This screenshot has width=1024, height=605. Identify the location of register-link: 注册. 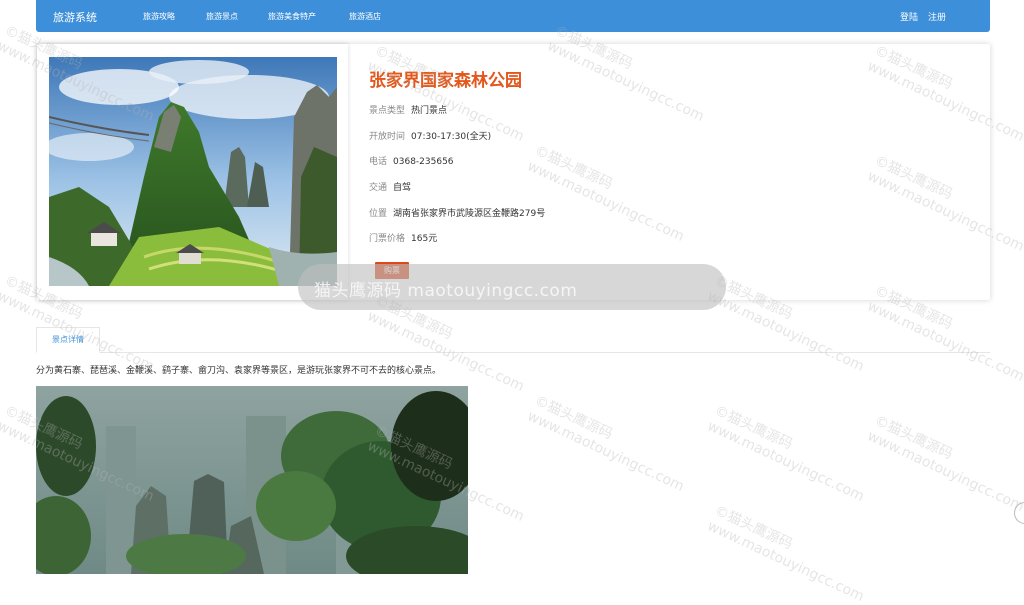
(937, 16).